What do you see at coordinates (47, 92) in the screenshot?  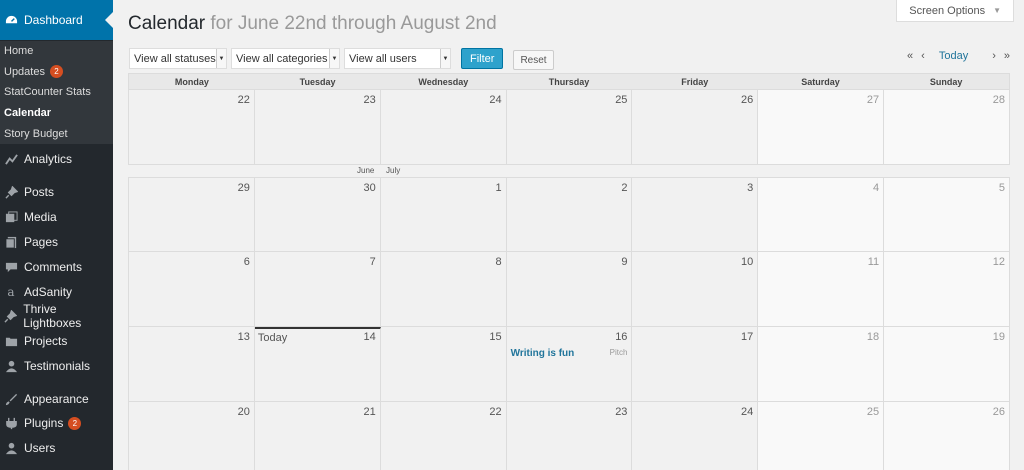 I see `submenu-statcounter-label: StatCounter Stats` at bounding box center [47, 92].